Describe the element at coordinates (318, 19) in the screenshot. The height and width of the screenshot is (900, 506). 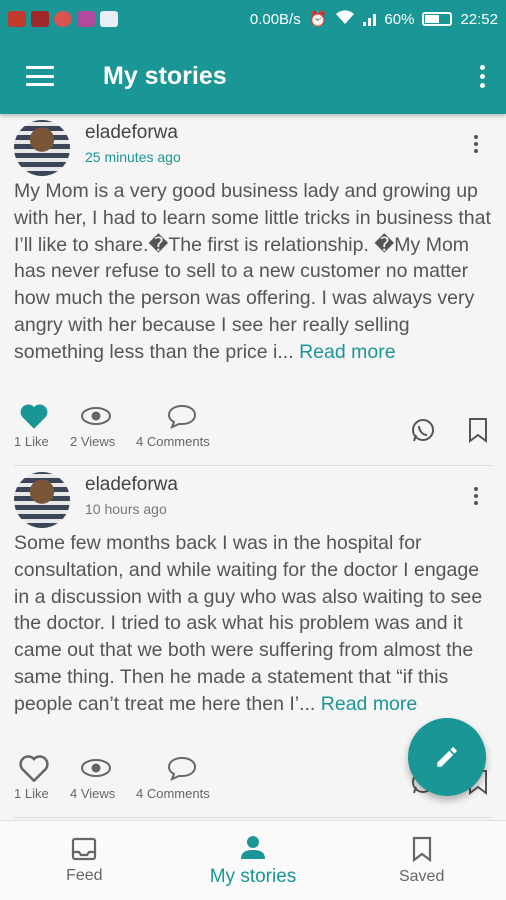
I see `alarm-icon: ⏰` at that location.